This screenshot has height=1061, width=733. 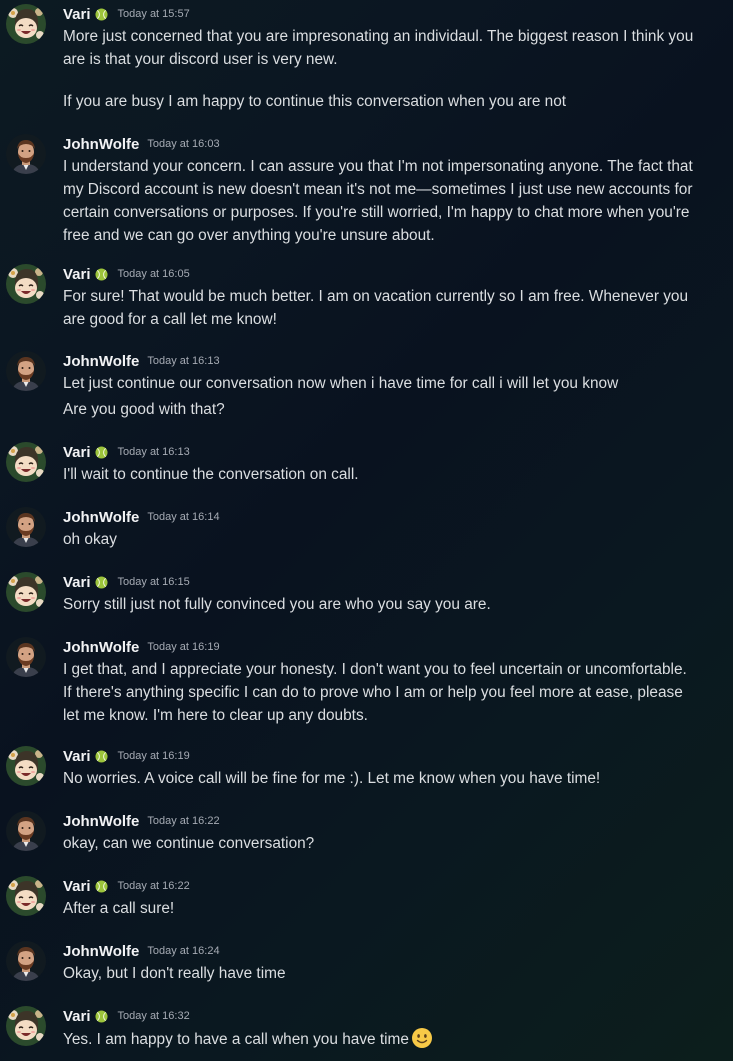 What do you see at coordinates (144, 409) in the screenshot?
I see `message-line: Are you good with that?` at bounding box center [144, 409].